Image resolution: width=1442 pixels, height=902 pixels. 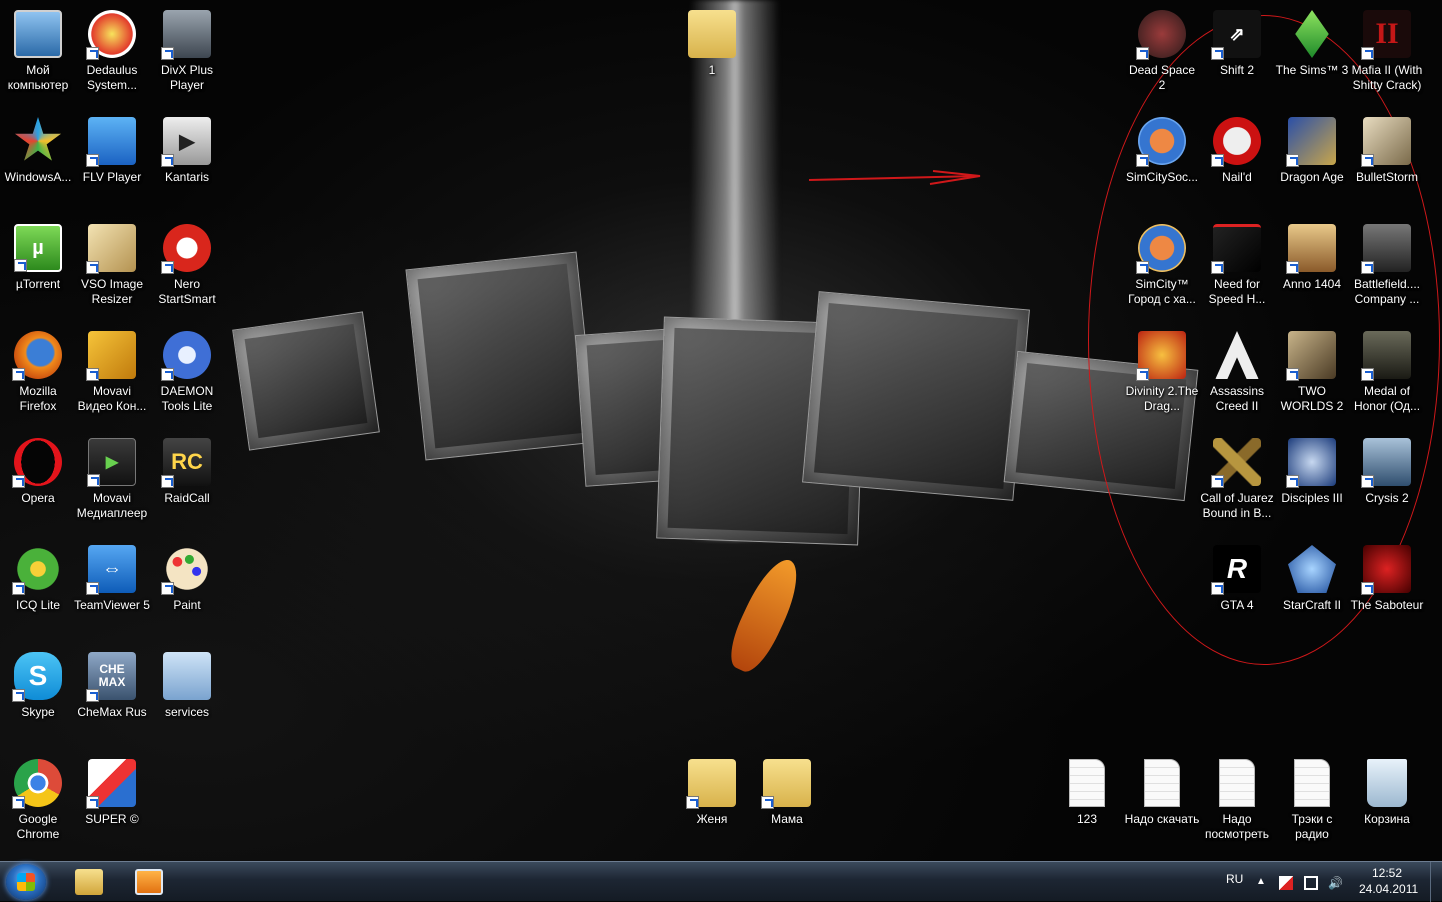 I want to click on desktop-icon-divx: DivX Plus Player, so click(x=187, y=51).